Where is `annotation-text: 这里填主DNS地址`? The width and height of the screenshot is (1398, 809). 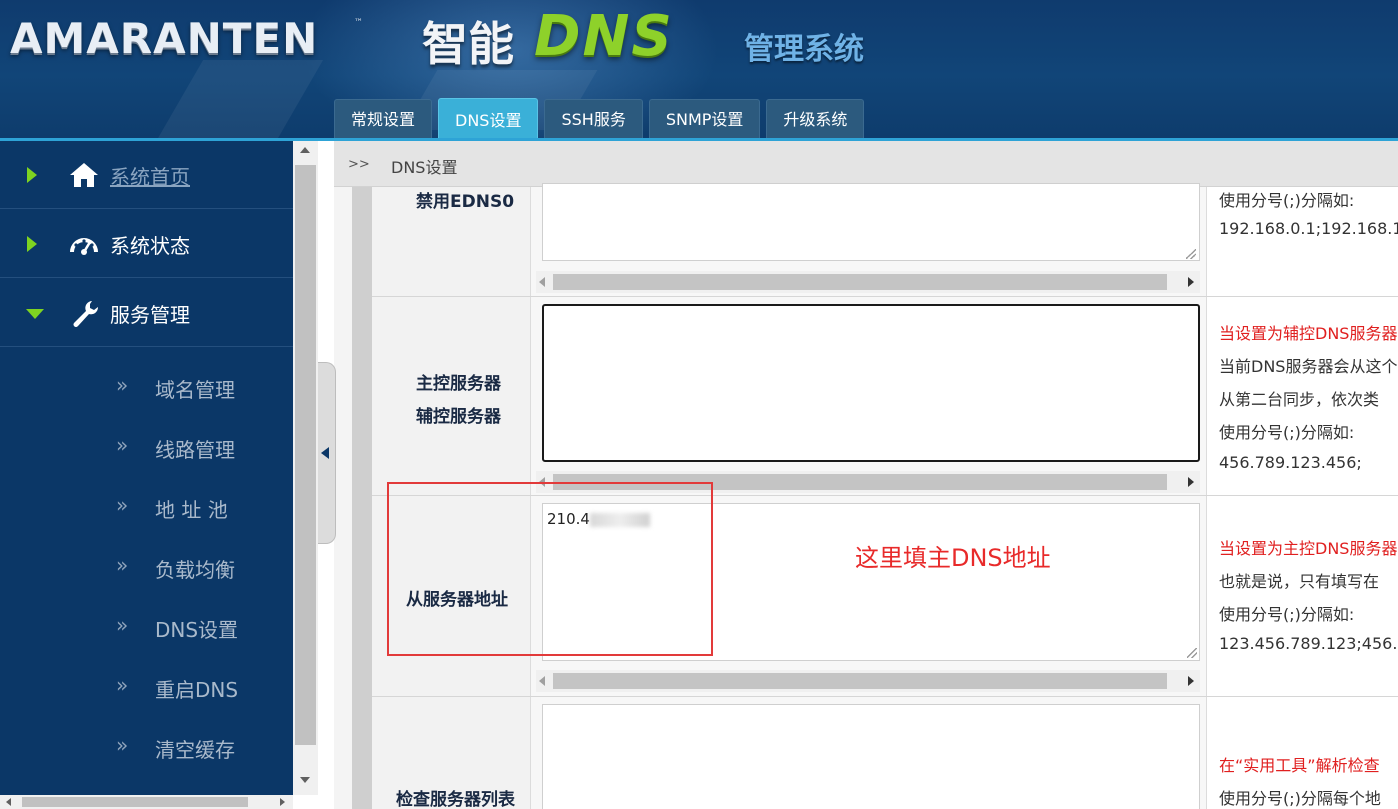
annotation-text: 这里填主DNS地址 is located at coordinates (953, 558).